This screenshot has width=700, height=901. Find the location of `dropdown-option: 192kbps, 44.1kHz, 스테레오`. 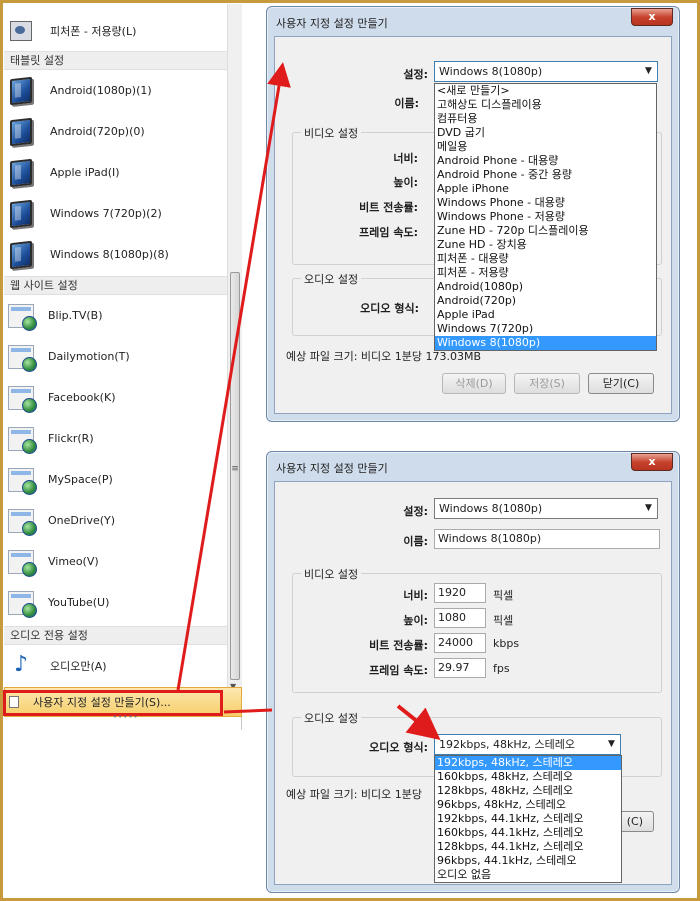

dropdown-option: 192kbps, 44.1kHz, 스테레오 is located at coordinates (528, 819).